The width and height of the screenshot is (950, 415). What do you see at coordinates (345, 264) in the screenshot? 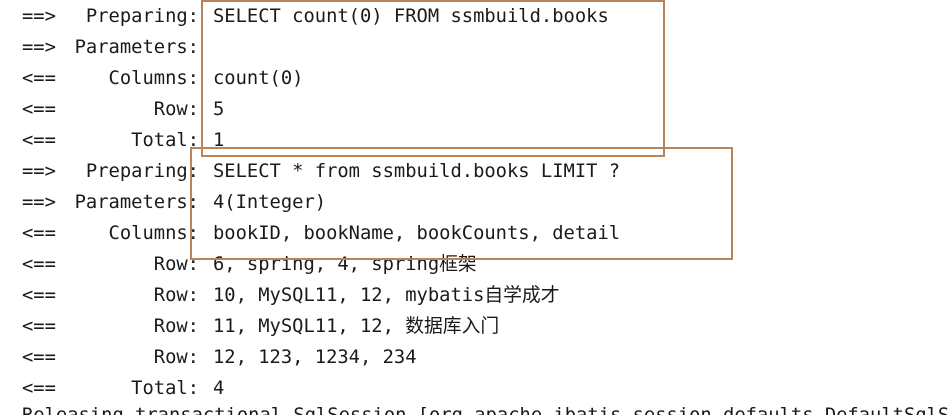
I see `log-line-content: 6, spring, 4, spring框架` at bounding box center [345, 264].